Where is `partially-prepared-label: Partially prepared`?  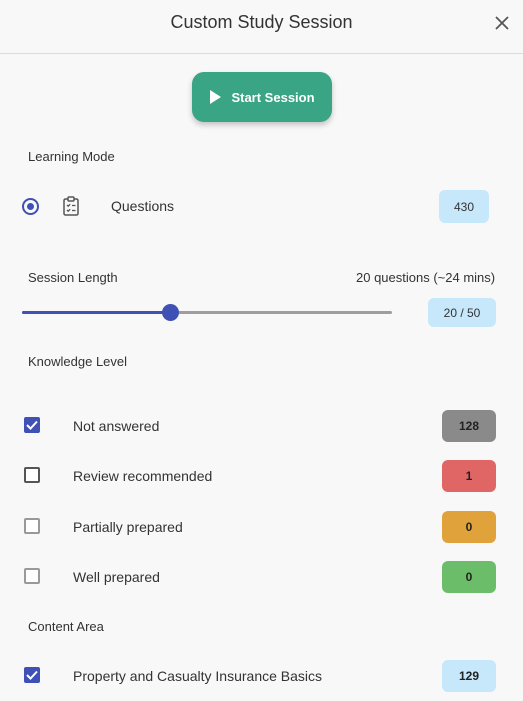
partially-prepared-label: Partially prepared is located at coordinates (128, 527).